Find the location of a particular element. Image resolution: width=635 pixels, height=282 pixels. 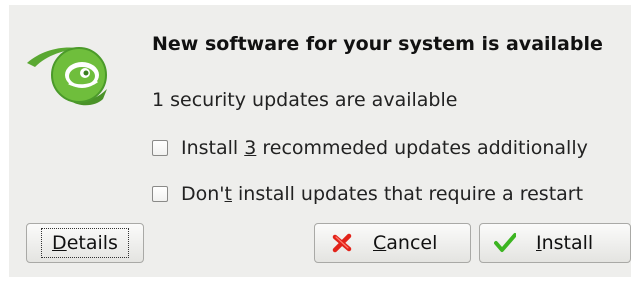

cancel-button: Cancel is located at coordinates (392, 243).